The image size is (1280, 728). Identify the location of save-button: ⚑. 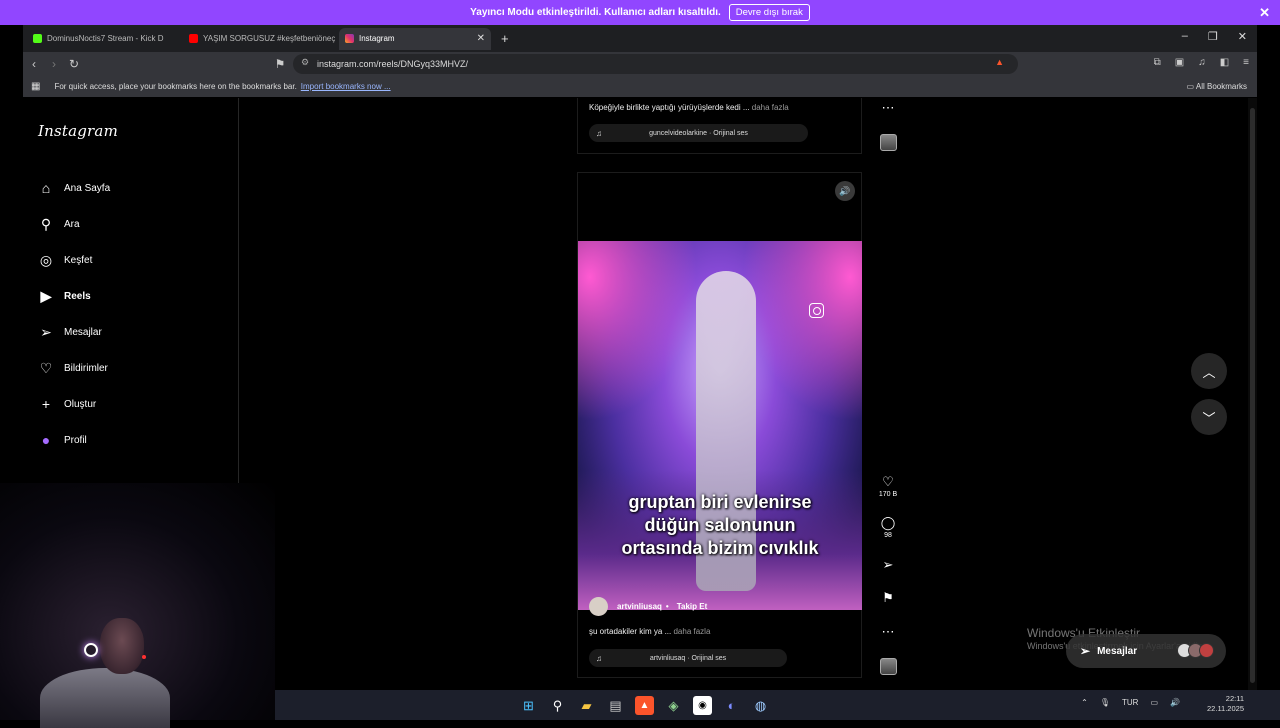
(888, 598).